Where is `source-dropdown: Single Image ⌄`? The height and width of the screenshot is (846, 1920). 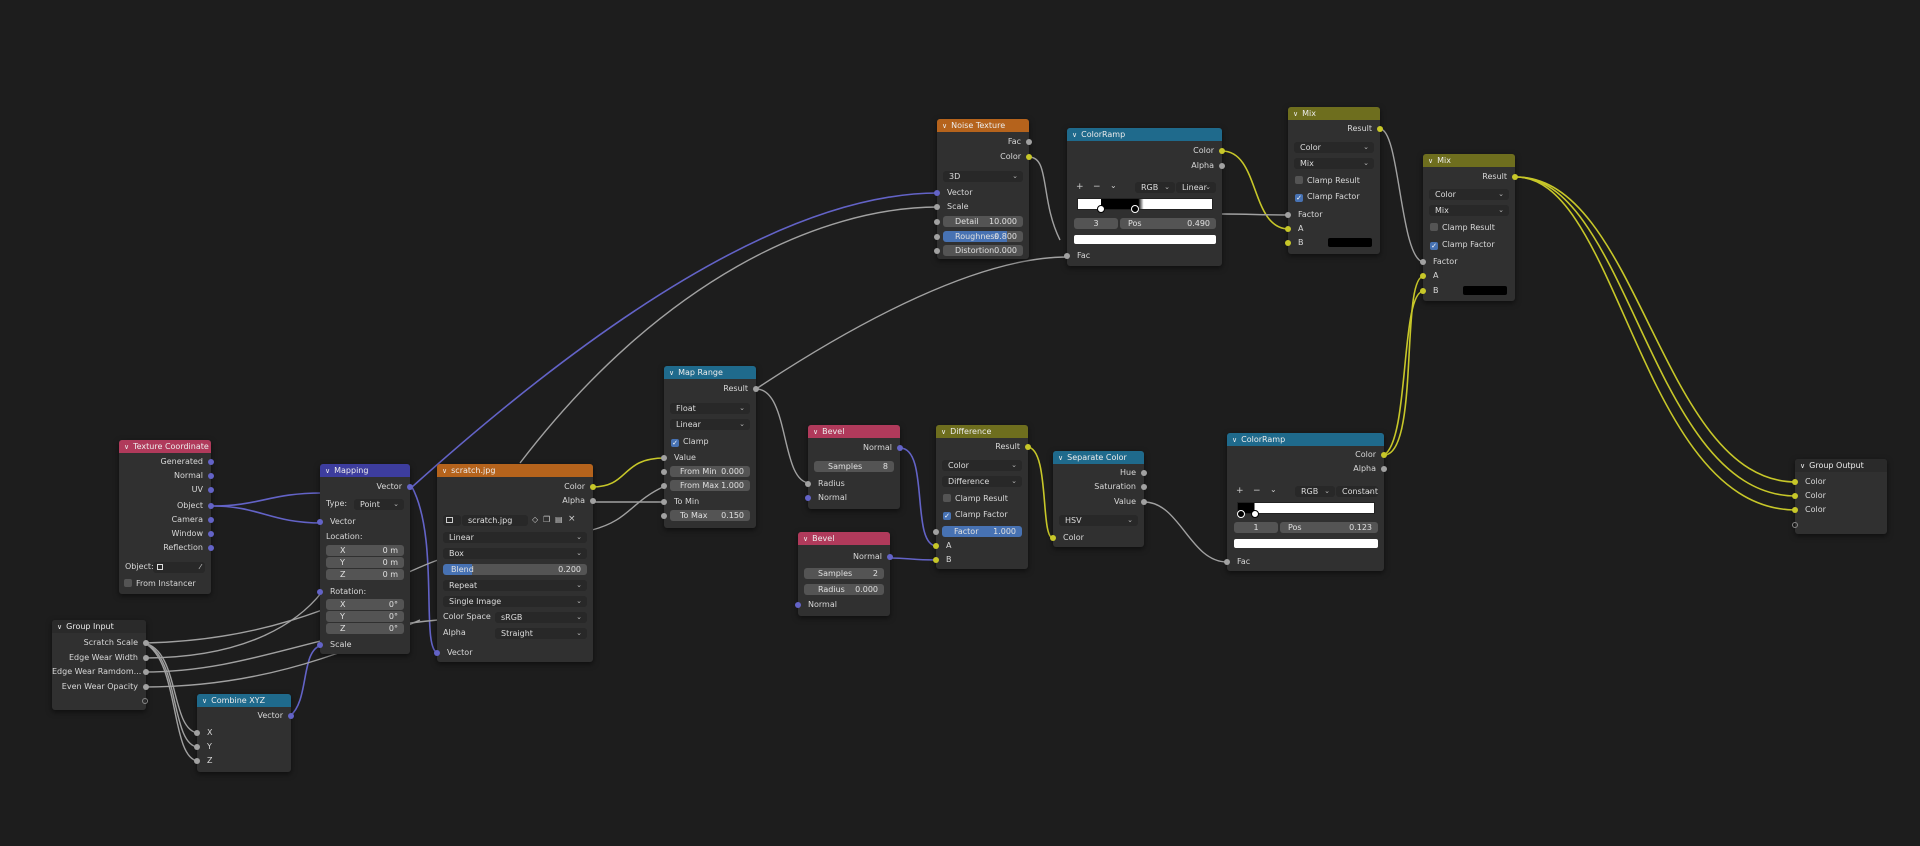 source-dropdown: Single Image ⌄ is located at coordinates (515, 601).